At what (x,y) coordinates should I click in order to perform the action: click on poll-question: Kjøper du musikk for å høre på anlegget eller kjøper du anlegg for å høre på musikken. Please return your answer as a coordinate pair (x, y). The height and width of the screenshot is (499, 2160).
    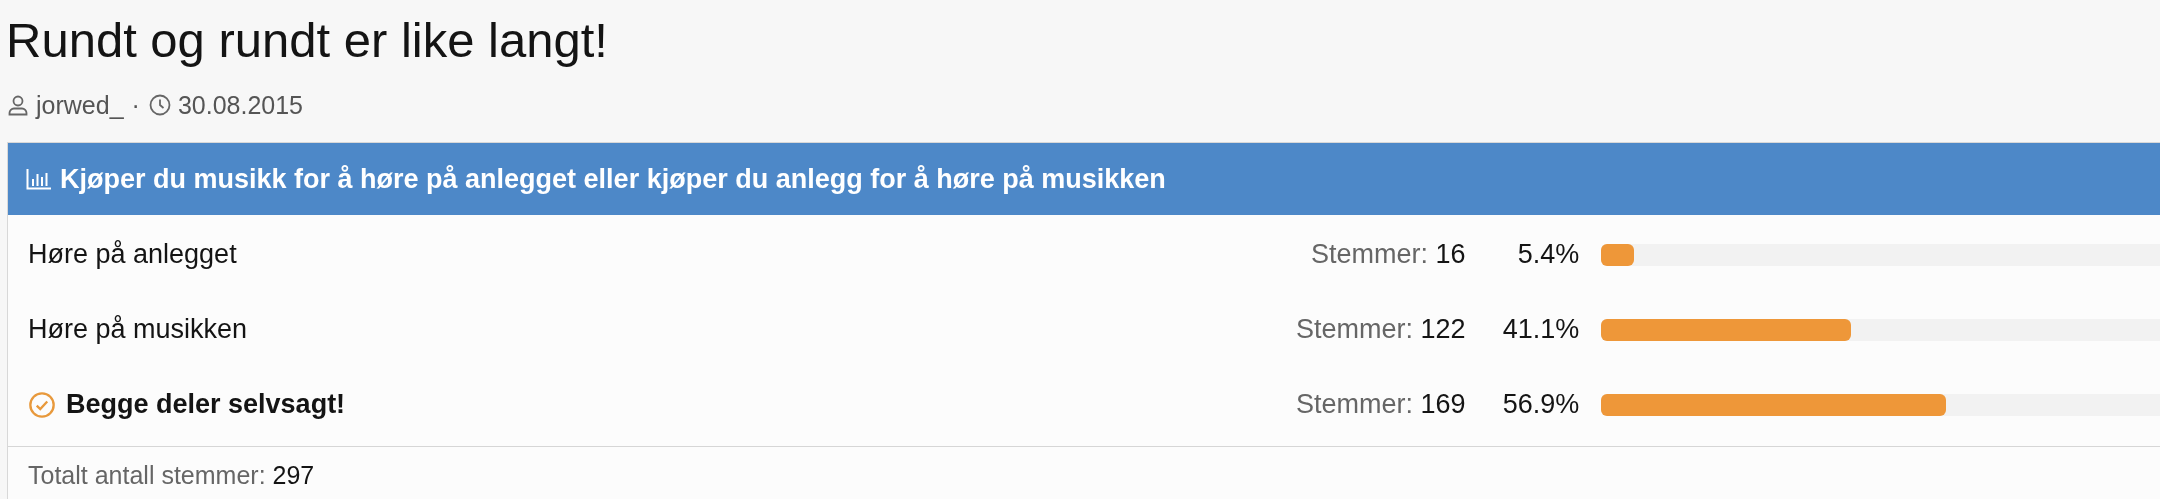
    Looking at the image, I should click on (613, 179).